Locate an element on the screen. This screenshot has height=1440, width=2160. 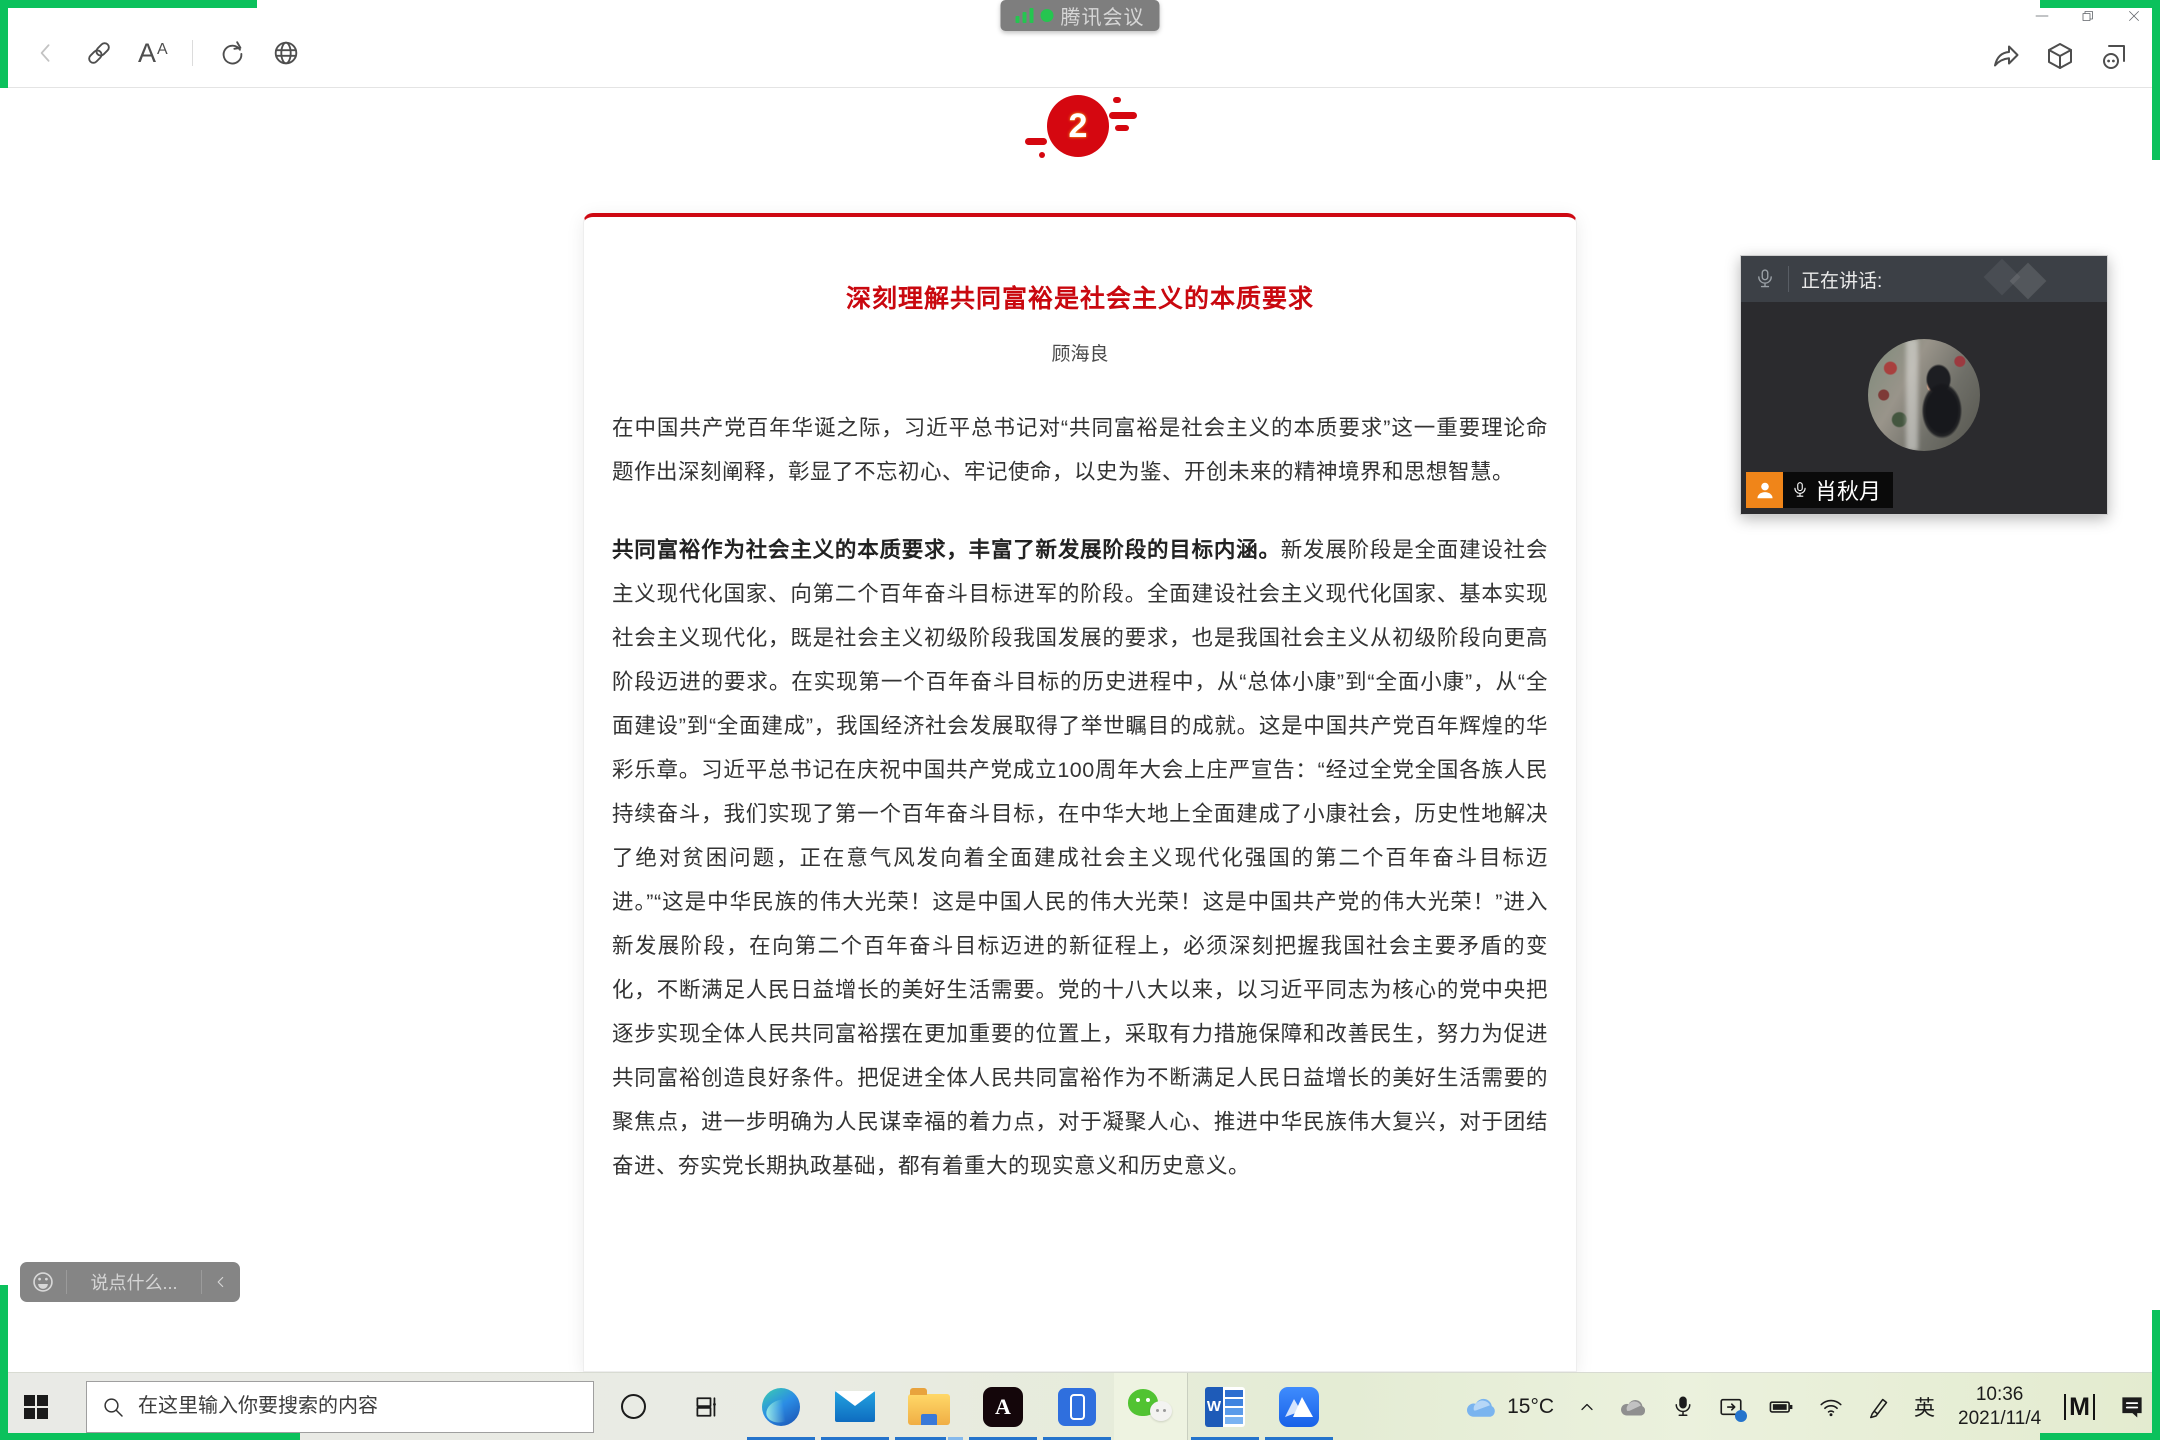
file-explorer-button is located at coordinates (929, 1406).